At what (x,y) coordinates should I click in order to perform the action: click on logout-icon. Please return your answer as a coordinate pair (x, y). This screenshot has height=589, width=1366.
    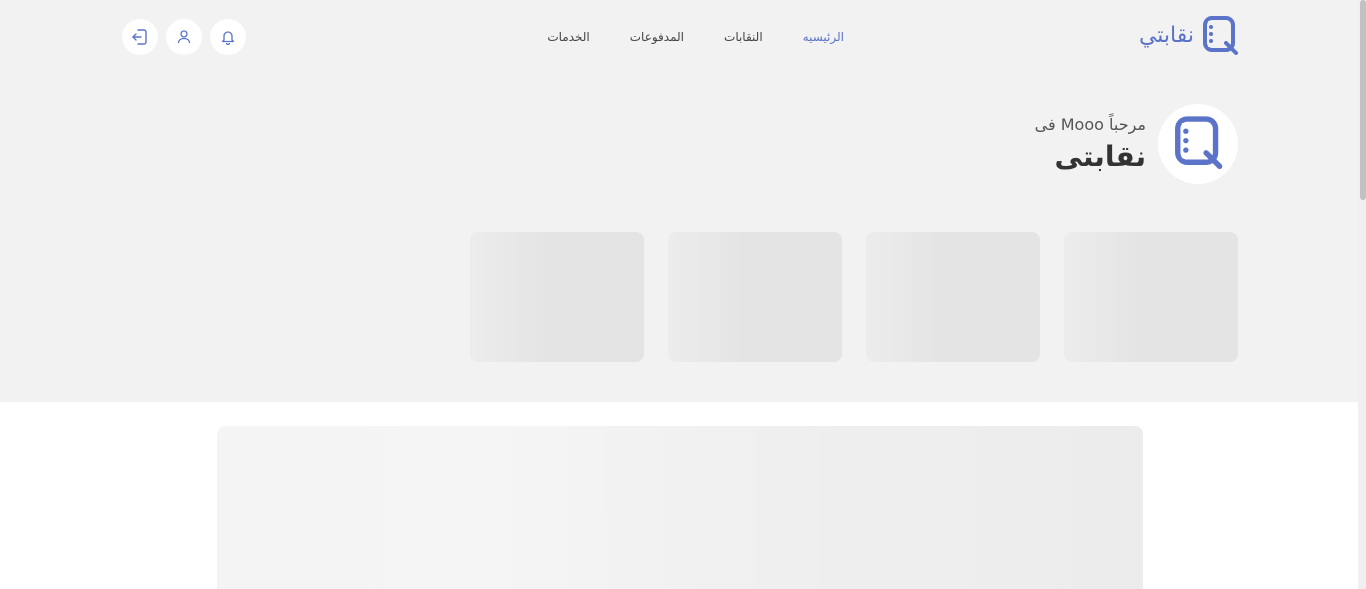
    Looking at the image, I should click on (140, 37).